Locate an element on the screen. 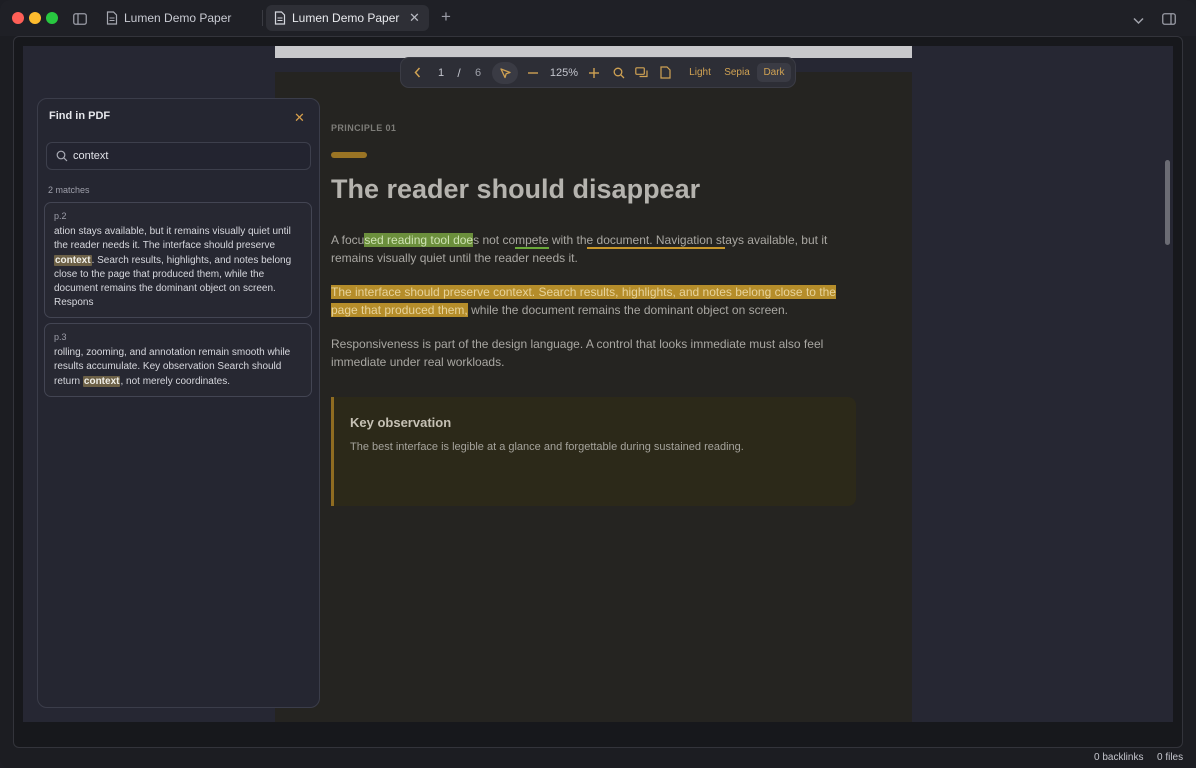  page-thumbnails-icon is located at coordinates (665, 72).